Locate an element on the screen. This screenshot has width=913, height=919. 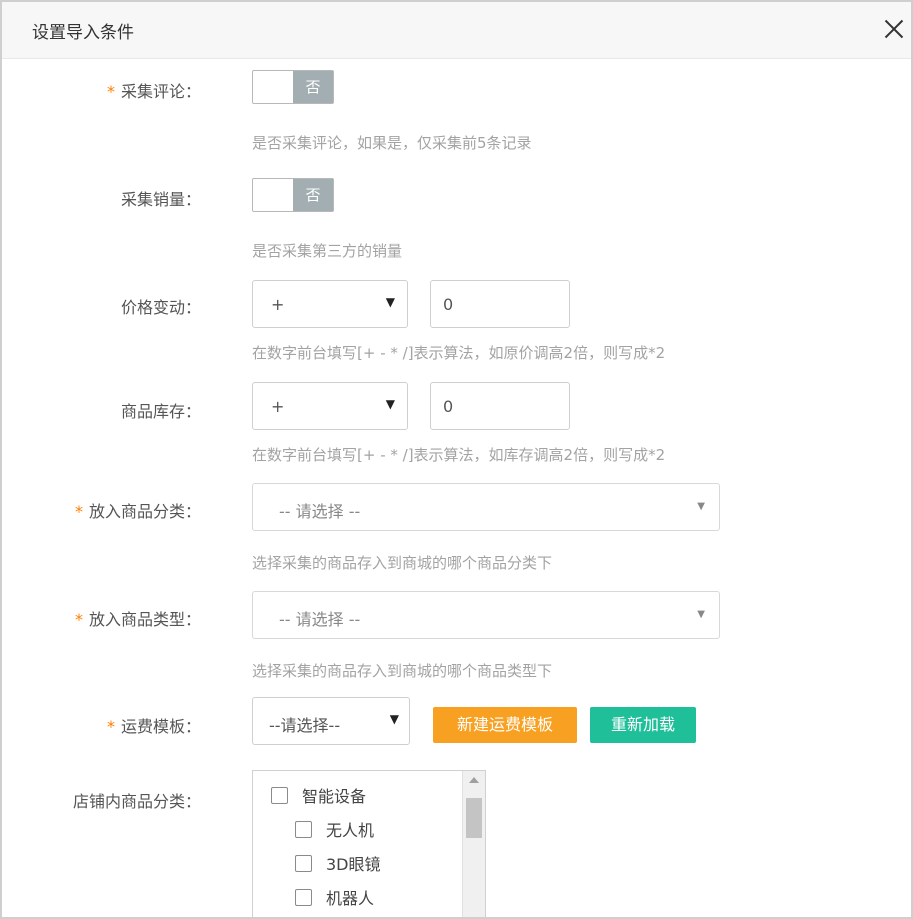
scrollbar-thumb is located at coordinates (474, 818).